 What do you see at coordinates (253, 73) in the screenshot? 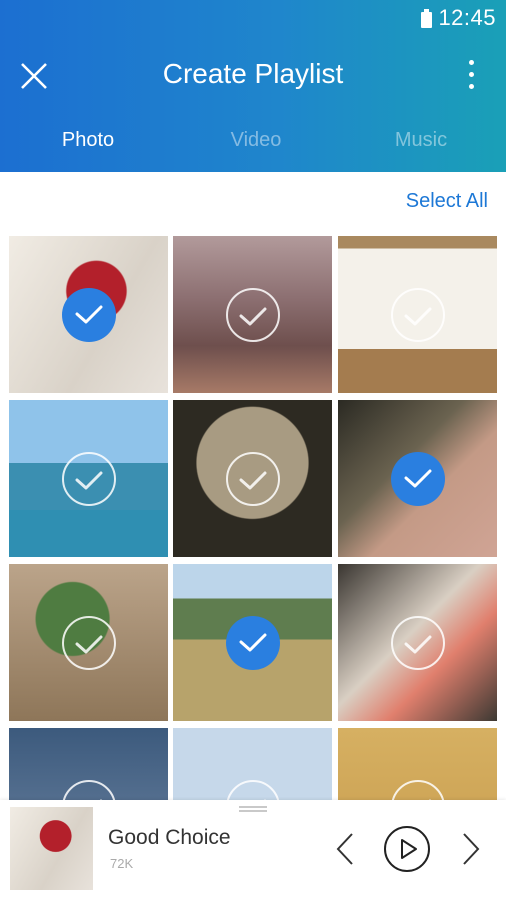
I see `page-title: Create Playlist` at bounding box center [253, 73].